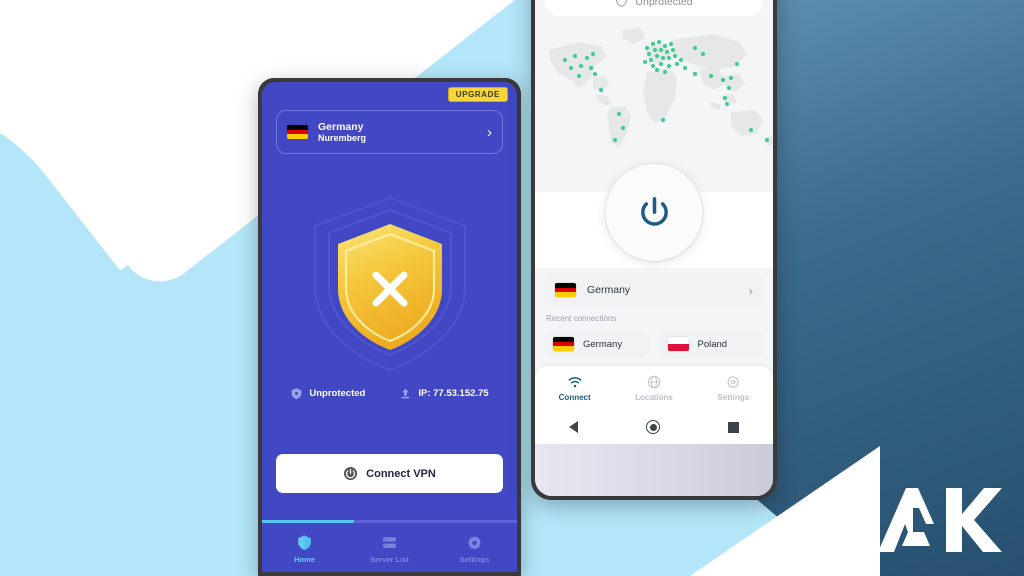 This screenshot has height=576, width=1024. I want to click on world-map, so click(654, 86).